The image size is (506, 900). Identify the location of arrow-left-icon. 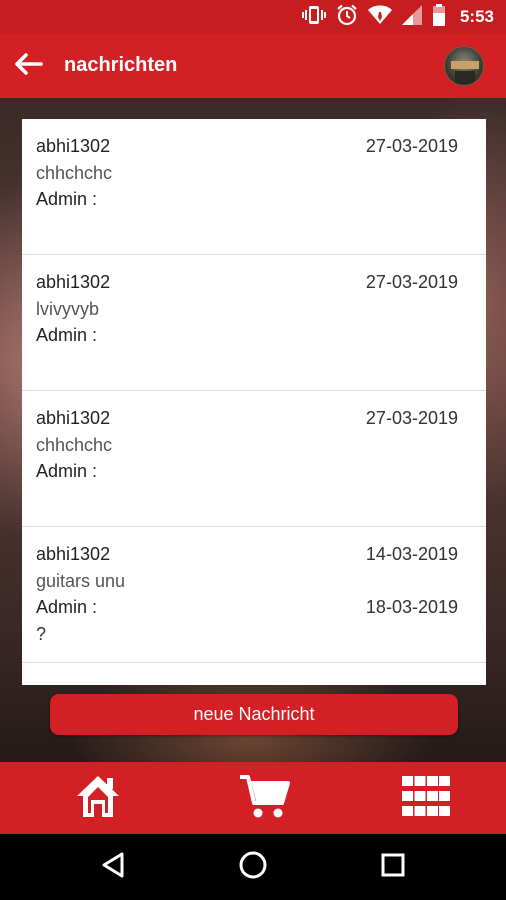
(28, 66).